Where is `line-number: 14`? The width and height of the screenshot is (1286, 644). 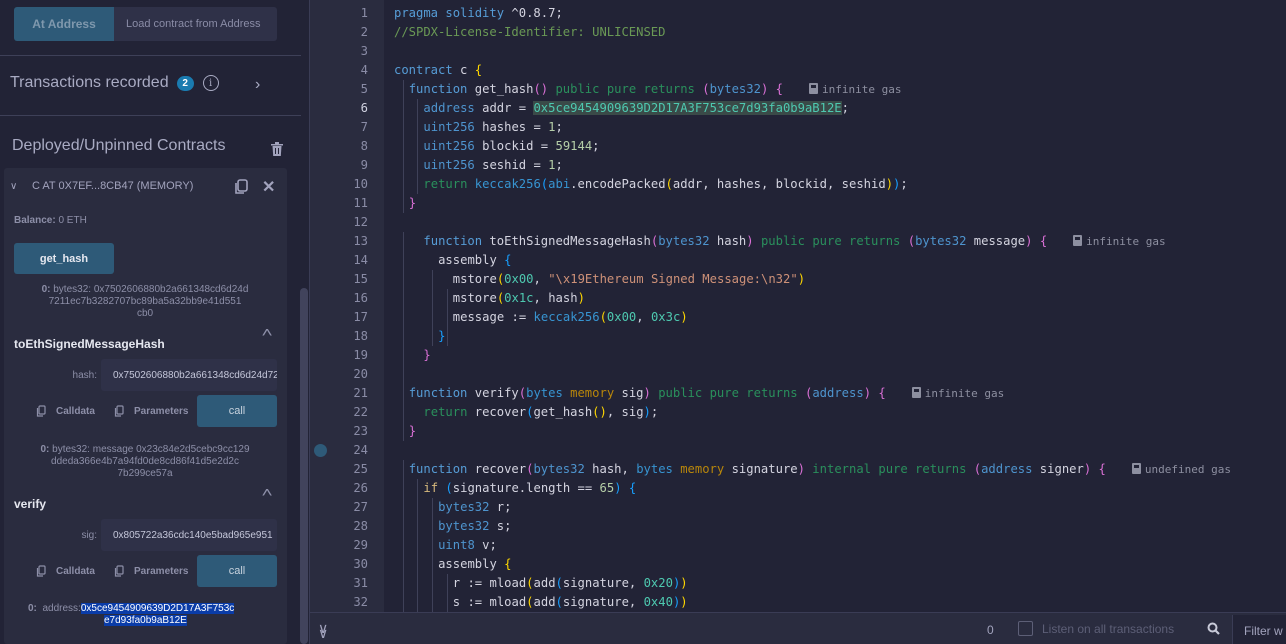
line-number: 14 is located at coordinates (354, 260).